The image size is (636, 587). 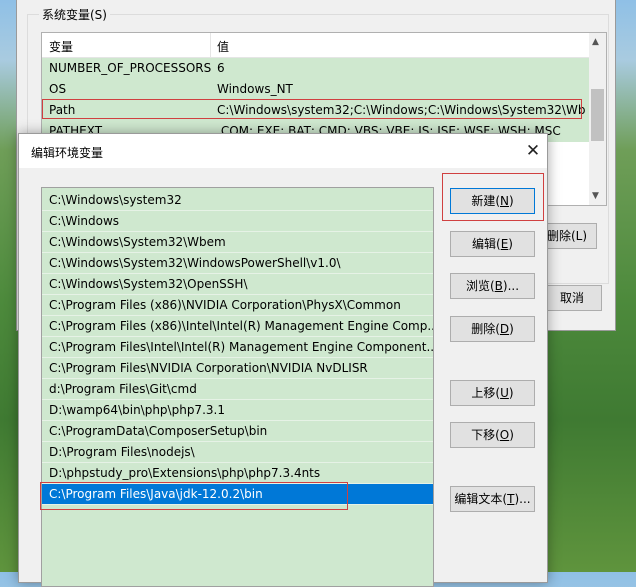 I want to click on edit-button: 编辑(E), so click(x=492, y=244).